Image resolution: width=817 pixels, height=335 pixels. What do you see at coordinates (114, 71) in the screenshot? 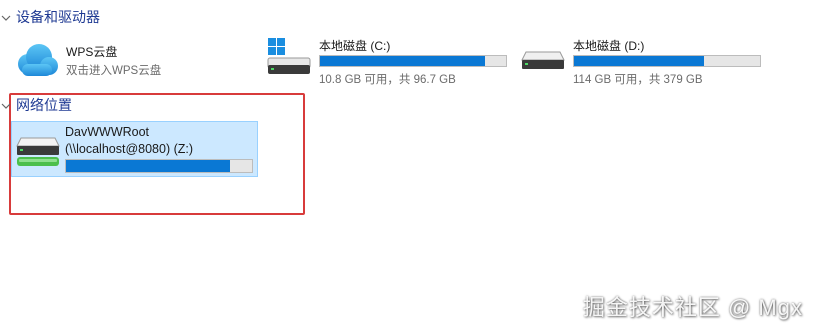
I see `wps-subtitle: 双击进入WPS云盘` at bounding box center [114, 71].